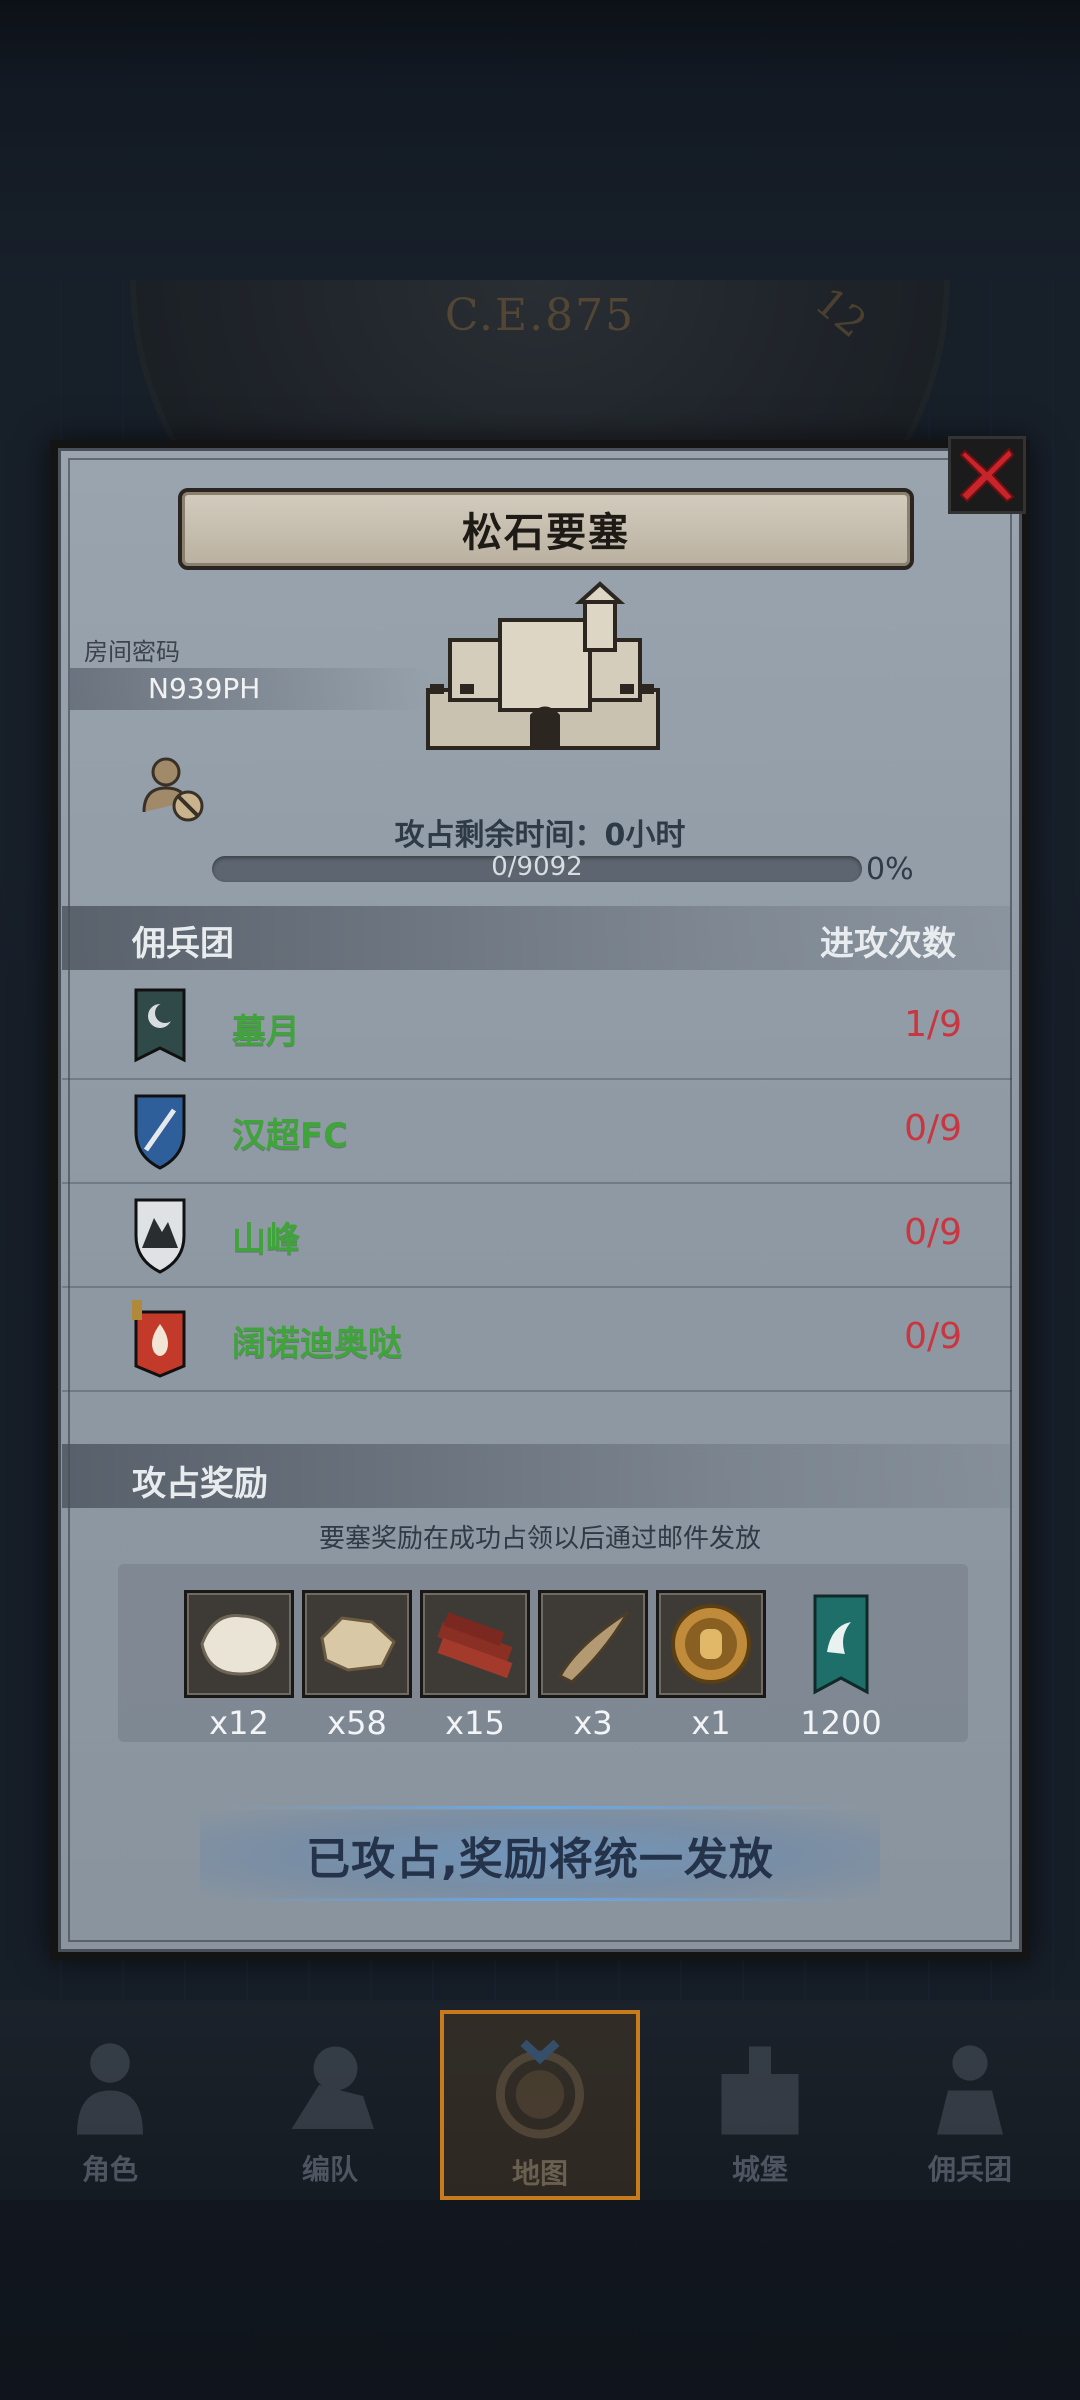 The width and height of the screenshot is (1080, 2400). I want to click on fortress-castle-icon, so click(543, 665).